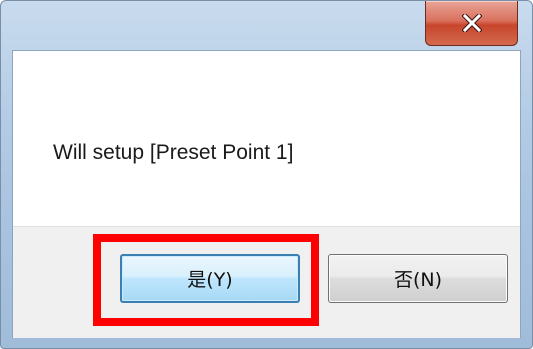 The image size is (533, 349). What do you see at coordinates (418, 278) in the screenshot?
I see `no-button: 否(N)` at bounding box center [418, 278].